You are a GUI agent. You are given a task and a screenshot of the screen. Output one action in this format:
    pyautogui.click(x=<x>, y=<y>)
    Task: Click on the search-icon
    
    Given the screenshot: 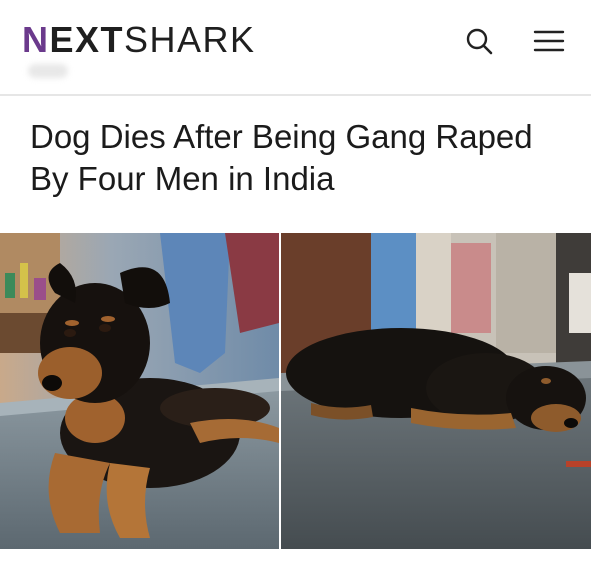 What is the action you would take?
    pyautogui.click(x=479, y=41)
    